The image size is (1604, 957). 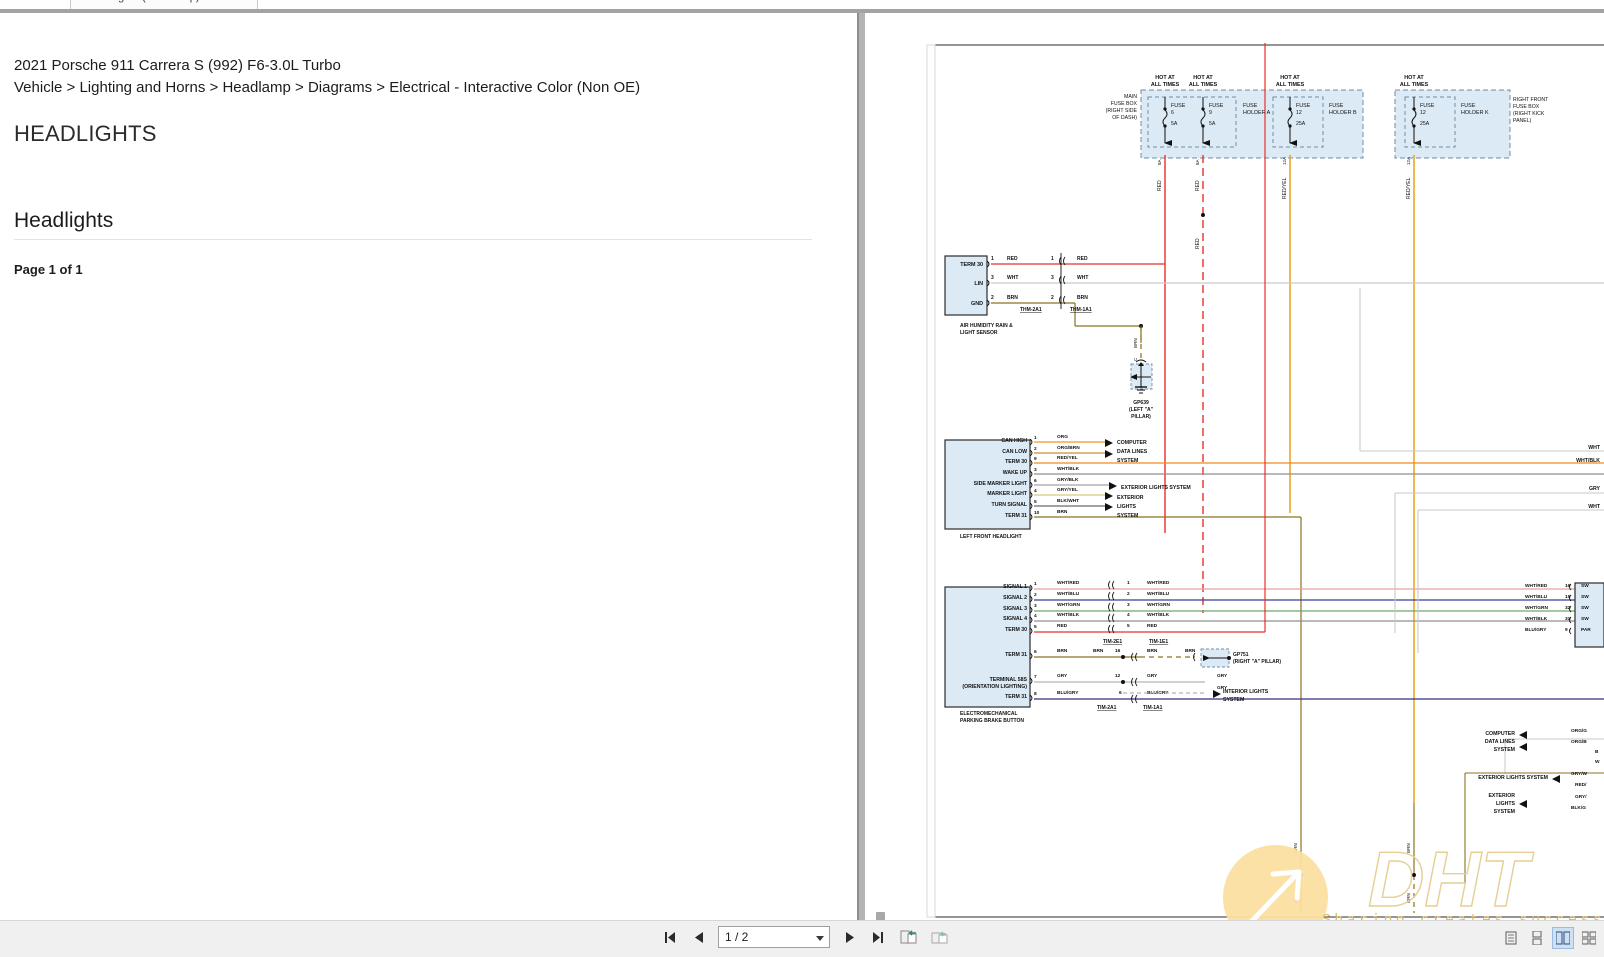 I want to click on svg-text: 1, so click(x=1128, y=583).